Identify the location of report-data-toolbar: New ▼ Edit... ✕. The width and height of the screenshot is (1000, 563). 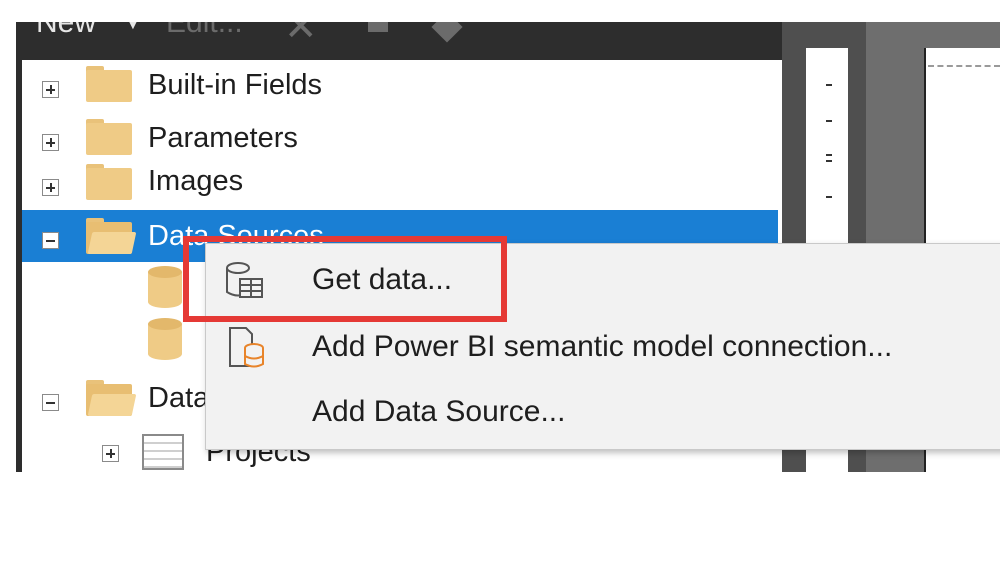
(399, 41).